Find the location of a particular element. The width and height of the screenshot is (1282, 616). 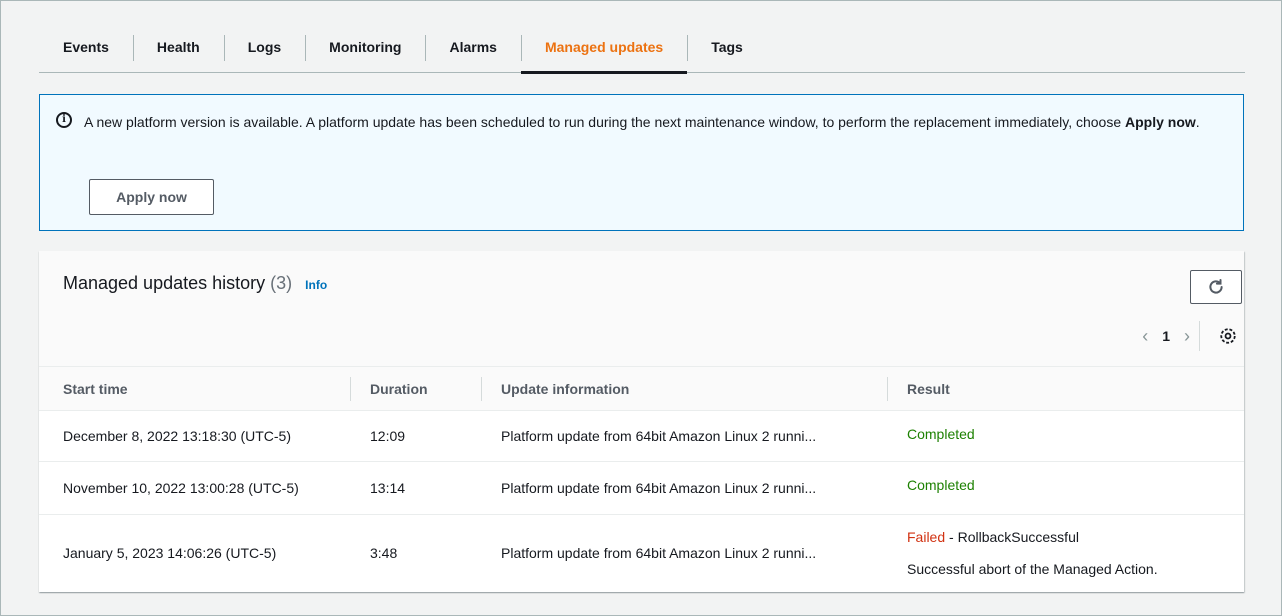

tab-logs: Logs is located at coordinates (264, 47).